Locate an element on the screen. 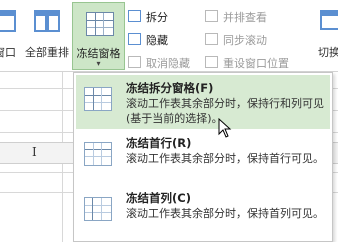  reset-window-position-button: 重设窗口位置 is located at coordinates (247, 64).